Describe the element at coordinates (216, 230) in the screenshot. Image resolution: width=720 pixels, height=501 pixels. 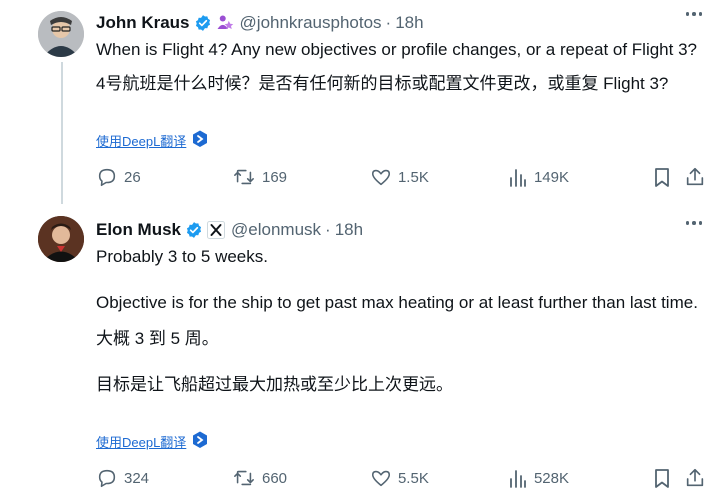
I see `x-logo-icon` at that location.